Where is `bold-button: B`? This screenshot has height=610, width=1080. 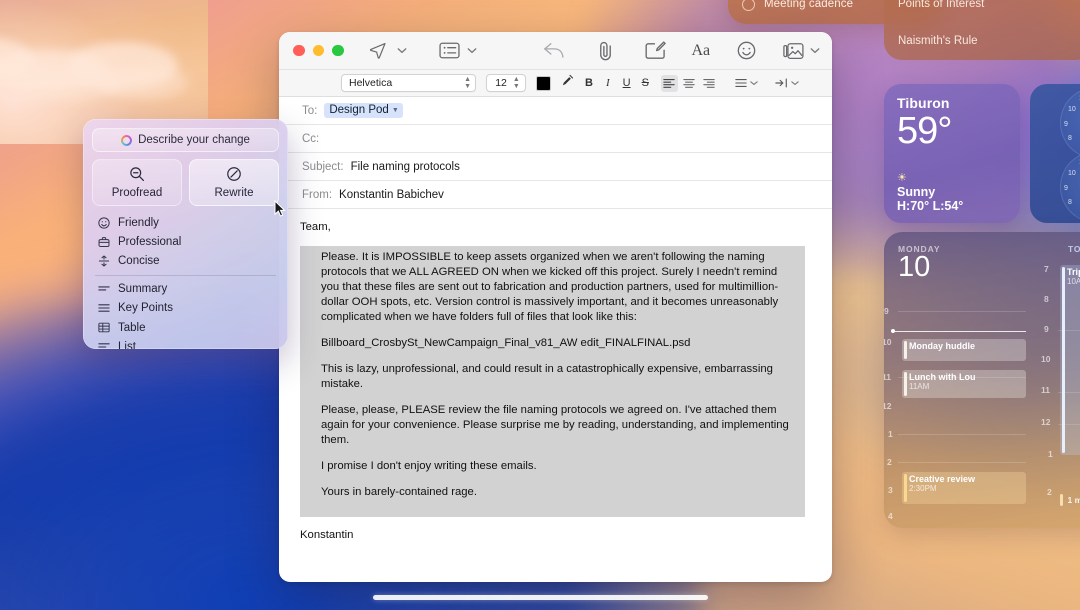
bold-button: B is located at coordinates (589, 83).